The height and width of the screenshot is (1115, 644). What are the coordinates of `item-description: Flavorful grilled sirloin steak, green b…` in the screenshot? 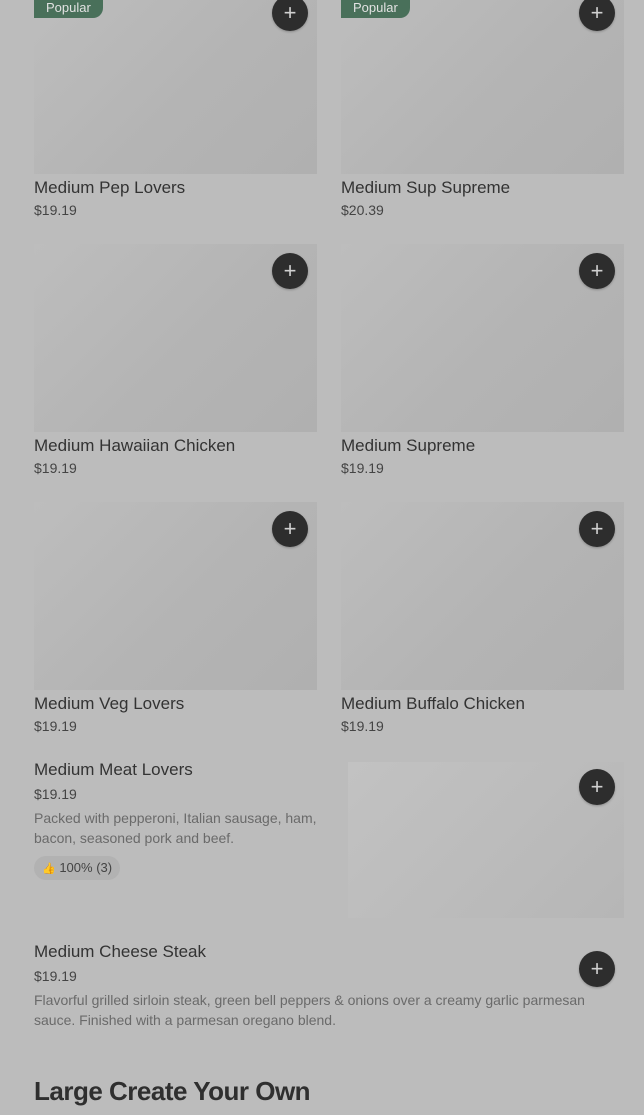 It's located at (309, 1010).